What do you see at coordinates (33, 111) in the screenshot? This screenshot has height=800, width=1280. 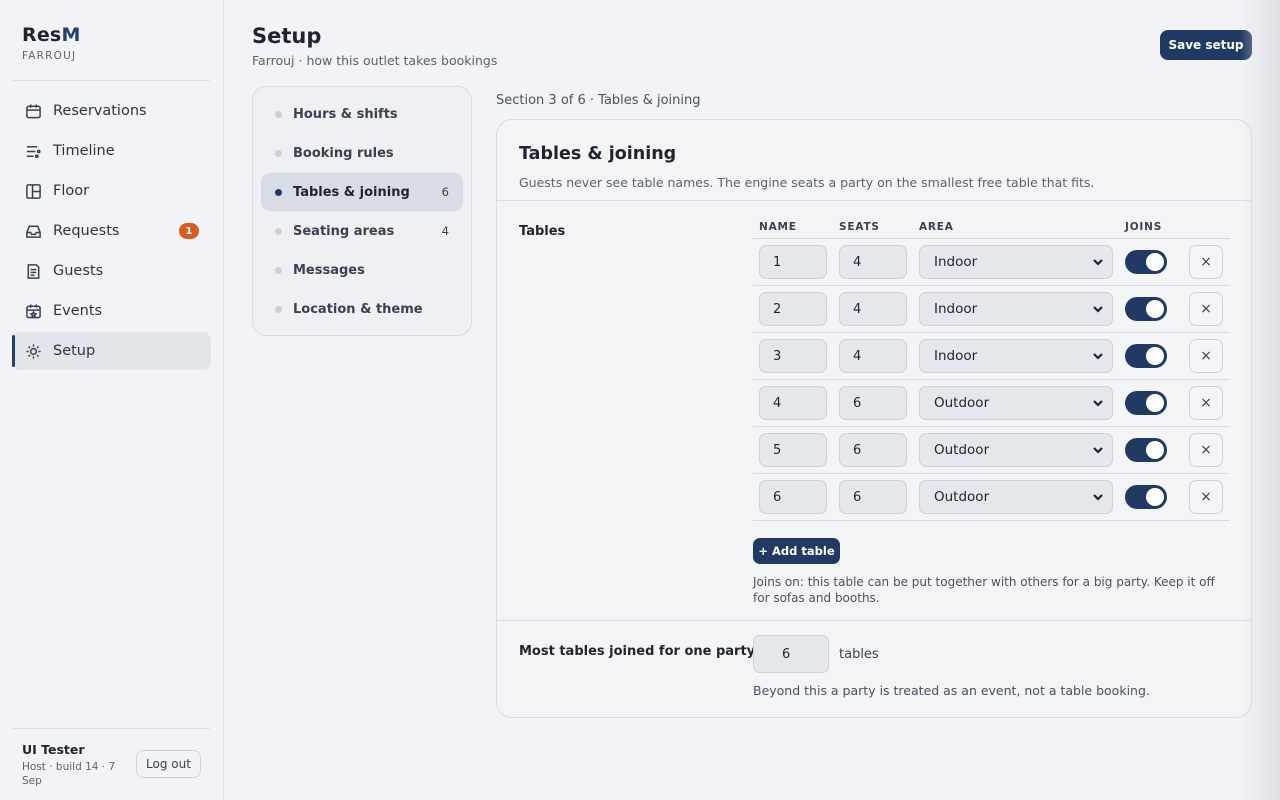 I see `calendar-icon` at bounding box center [33, 111].